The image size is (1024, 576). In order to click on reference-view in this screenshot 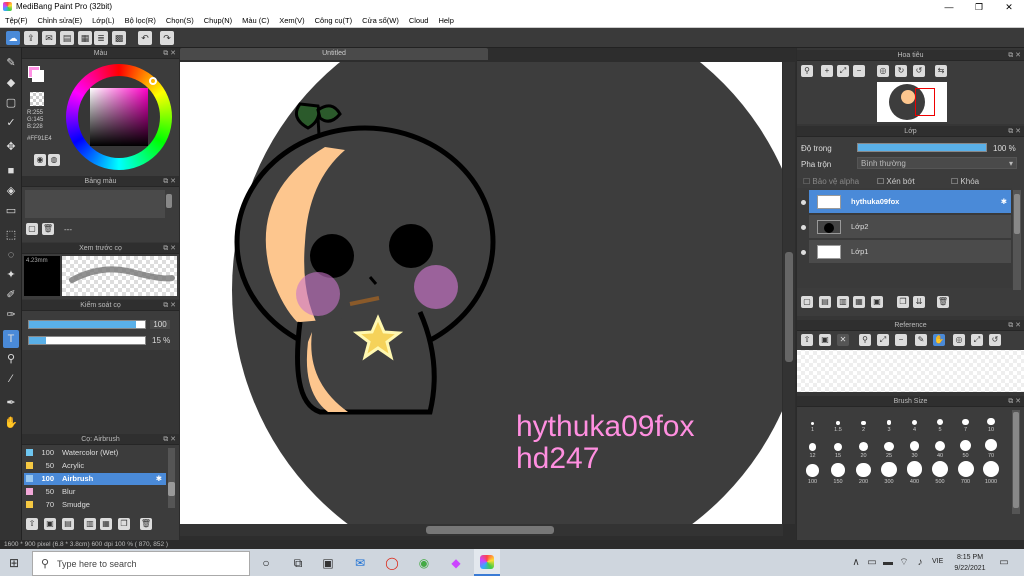, I will do `click(910, 371)`.